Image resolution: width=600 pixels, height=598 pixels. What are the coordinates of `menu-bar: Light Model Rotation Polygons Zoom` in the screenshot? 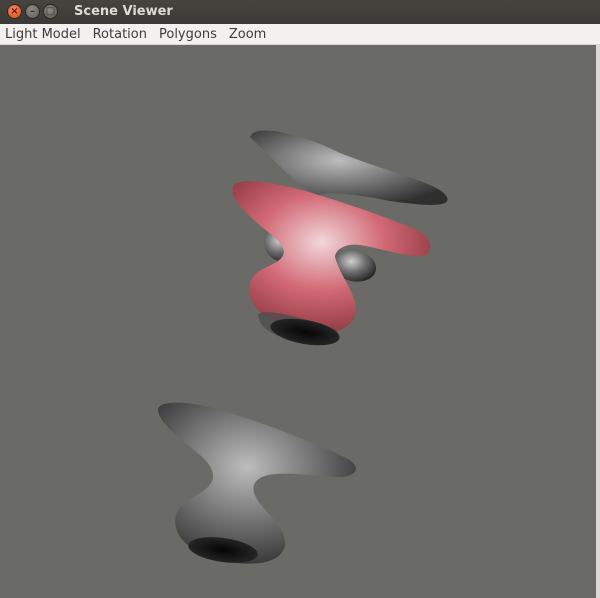 It's located at (300, 34).